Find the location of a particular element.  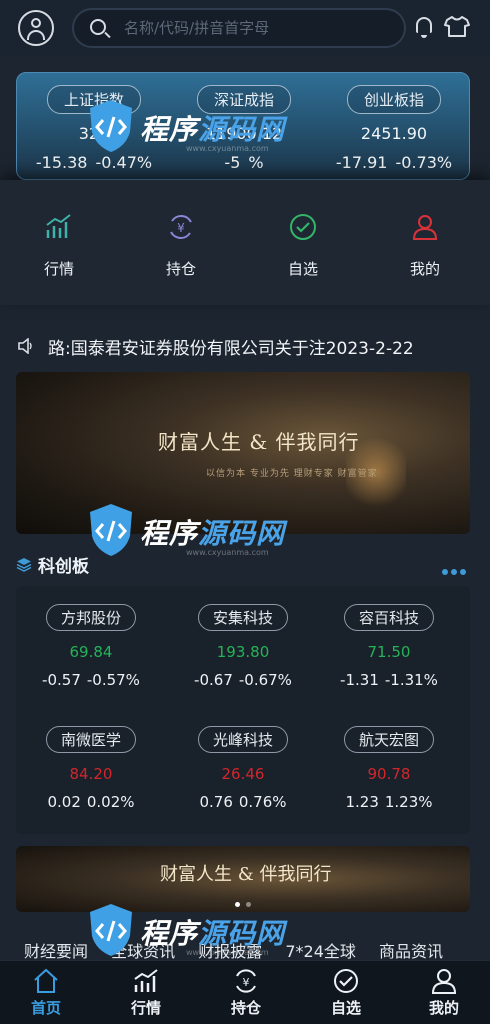

stock-card: 方邦股份 69.84 -0.57 -0.57% is located at coordinates (91, 646).